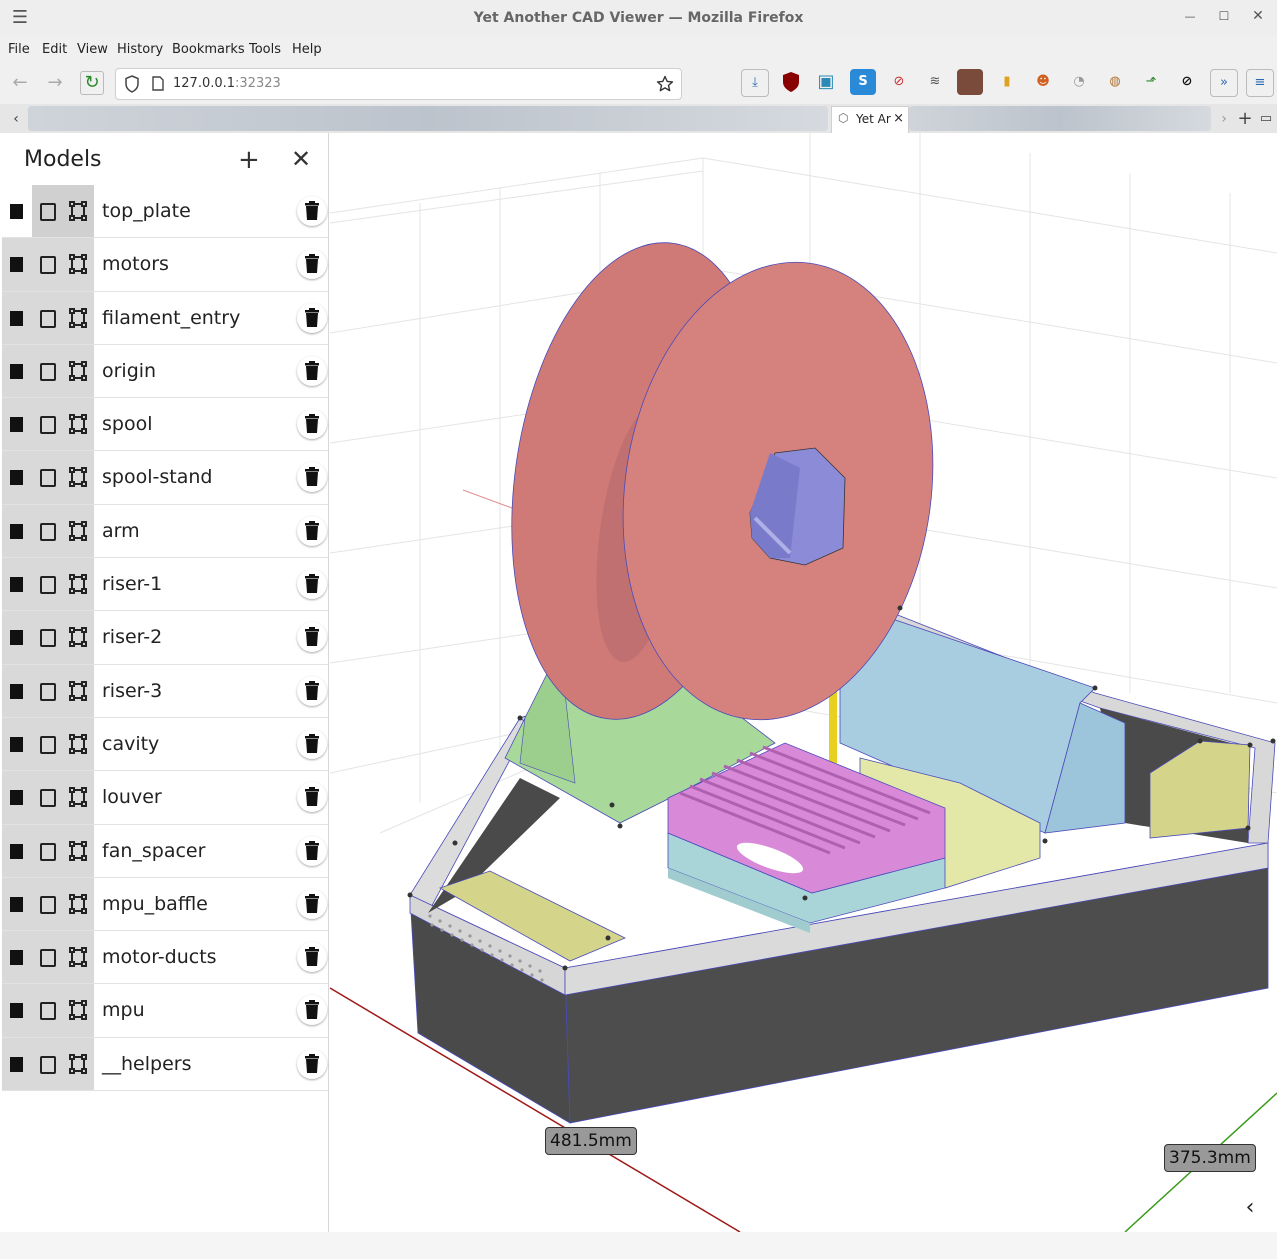  What do you see at coordinates (1224, 119) in the screenshot?
I see `tab-scroll-right-icon: ›` at bounding box center [1224, 119].